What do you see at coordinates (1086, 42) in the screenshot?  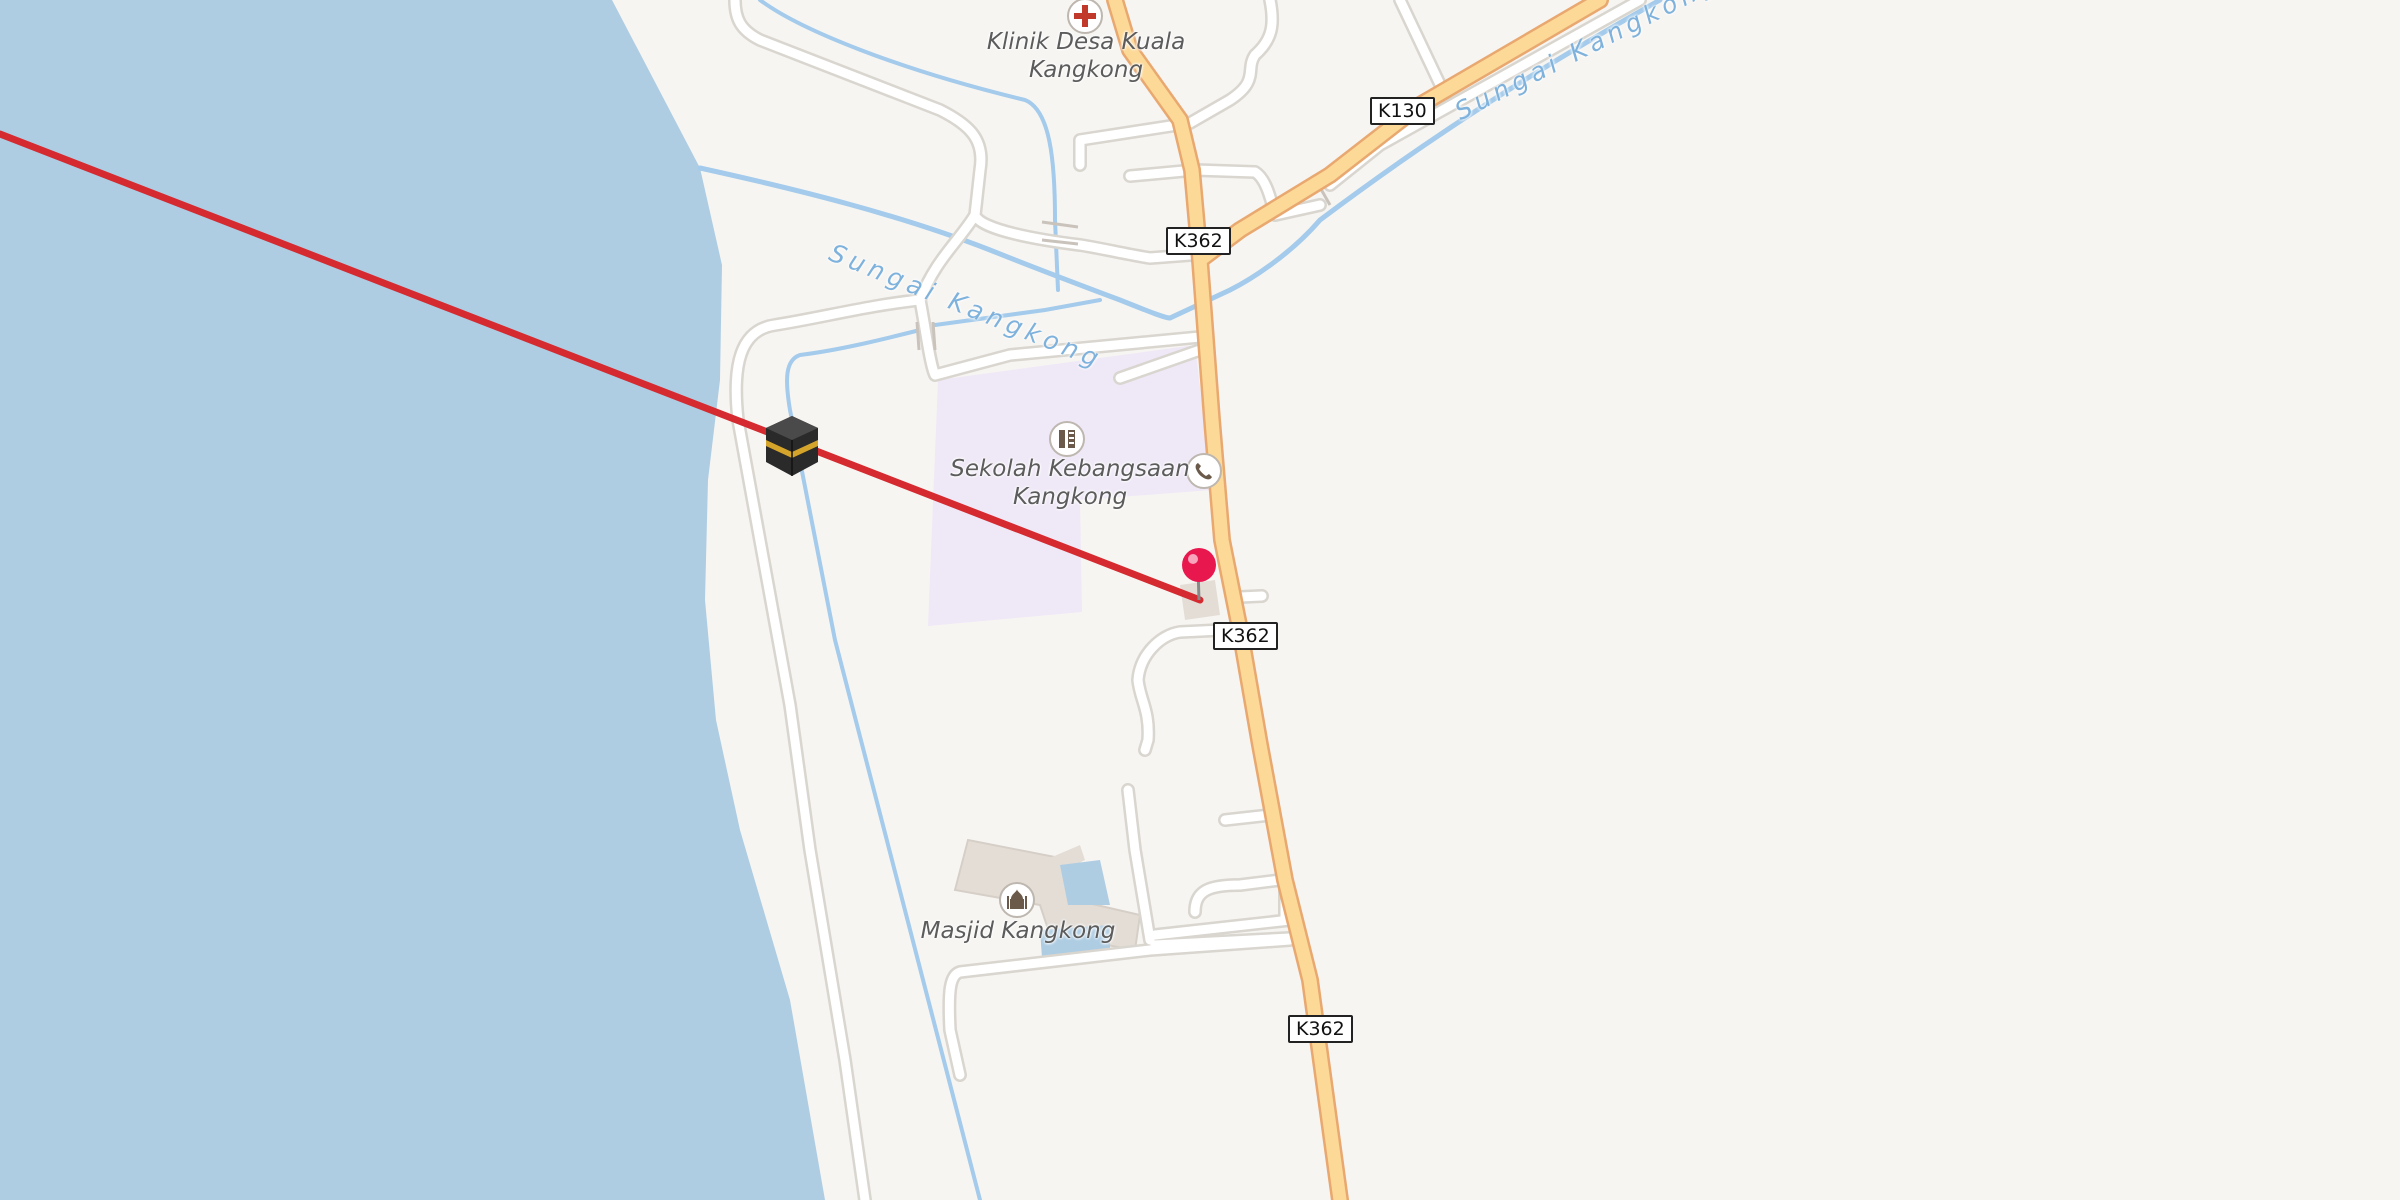 I see `clinic-label-line-1: Klinik Desa Kuala` at bounding box center [1086, 42].